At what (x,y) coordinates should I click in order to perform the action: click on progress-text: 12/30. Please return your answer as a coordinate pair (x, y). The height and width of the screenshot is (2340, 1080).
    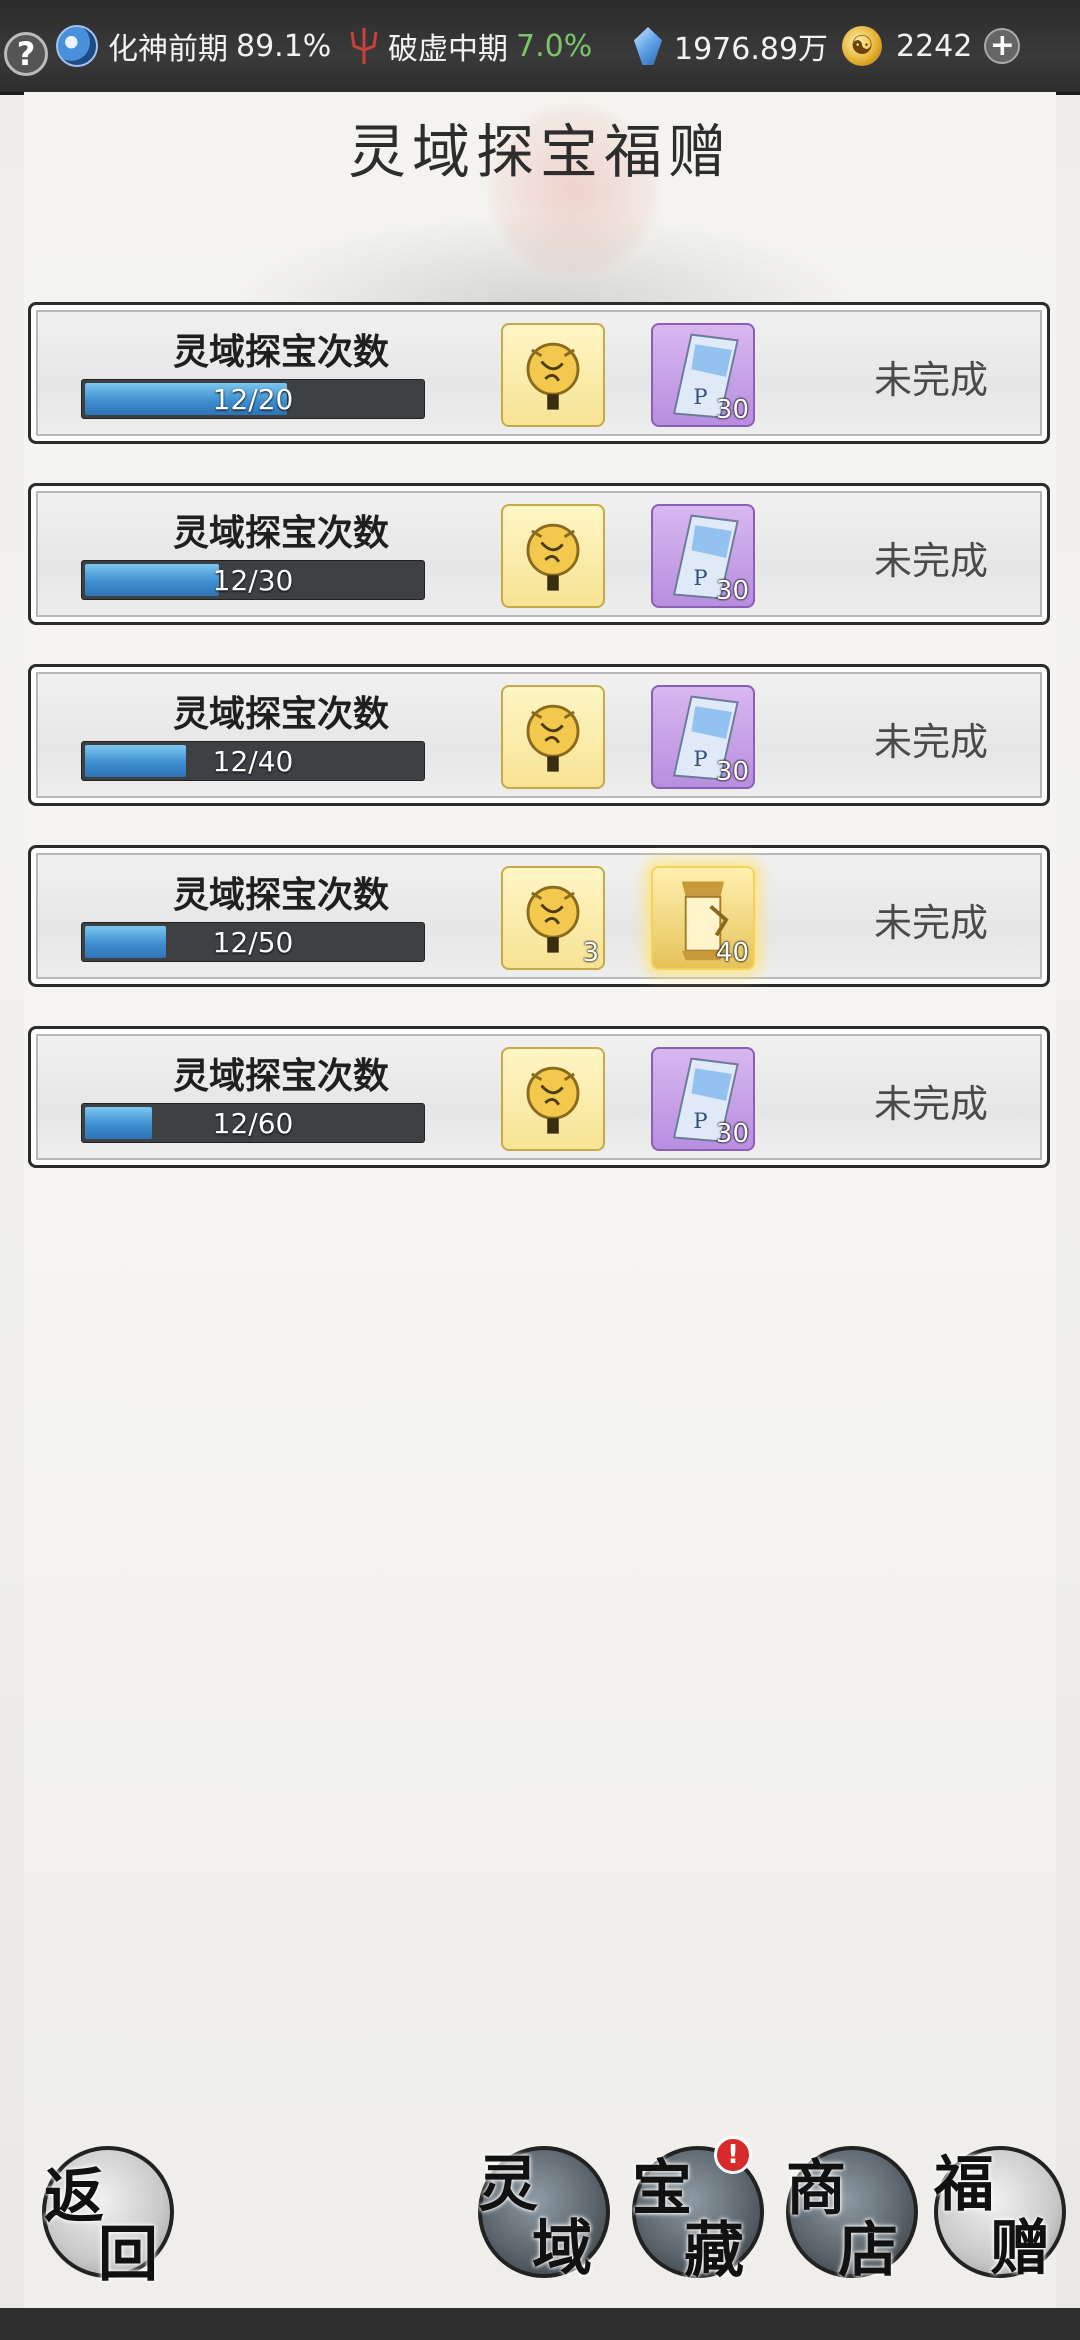
    Looking at the image, I should click on (253, 580).